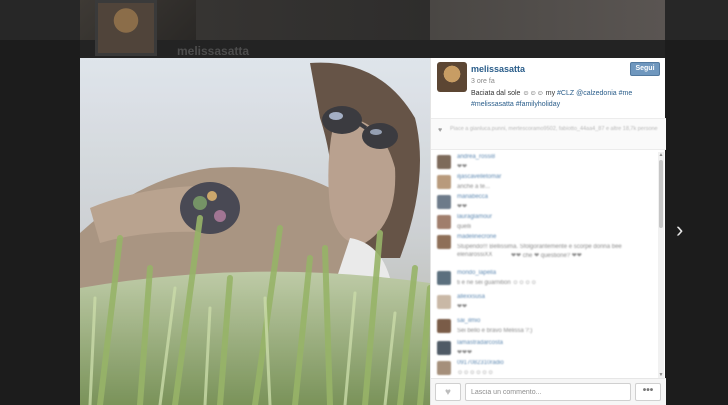  I want to click on comments-scrollbar: ▲ ▼, so click(661, 265).